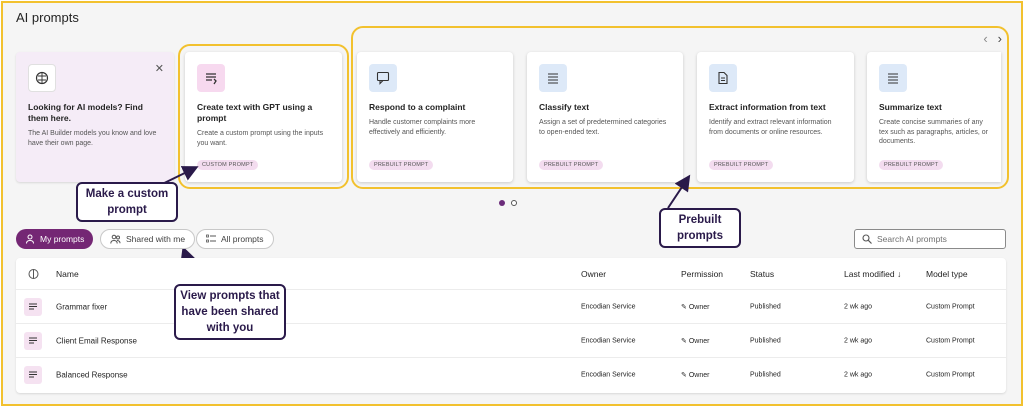 The height and width of the screenshot is (407, 1024). Describe the element at coordinates (115, 239) in the screenshot. I see `people-icon` at that location.